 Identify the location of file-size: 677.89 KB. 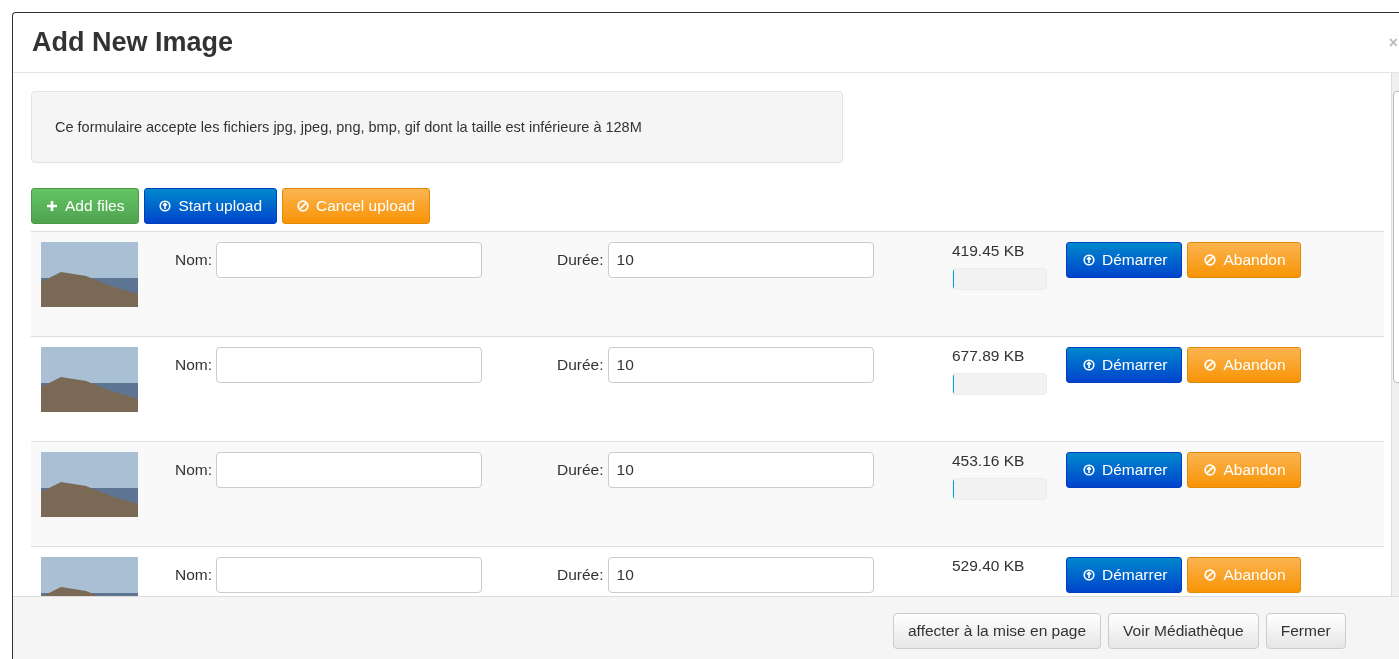
(989, 356).